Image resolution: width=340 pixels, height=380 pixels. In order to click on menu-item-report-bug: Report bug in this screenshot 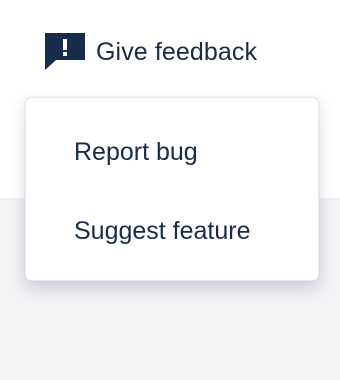, I will do `click(172, 152)`.